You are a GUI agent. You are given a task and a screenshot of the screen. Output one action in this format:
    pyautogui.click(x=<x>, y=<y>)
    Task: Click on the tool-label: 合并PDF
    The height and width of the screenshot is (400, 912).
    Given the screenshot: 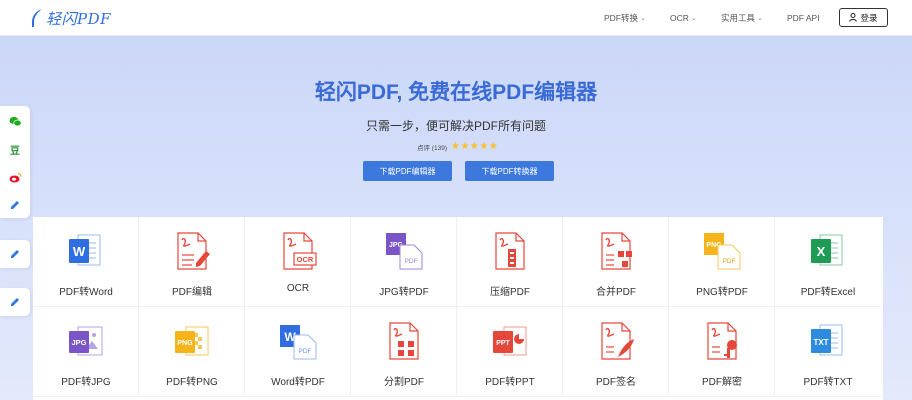 What is the action you would take?
    pyautogui.click(x=616, y=292)
    